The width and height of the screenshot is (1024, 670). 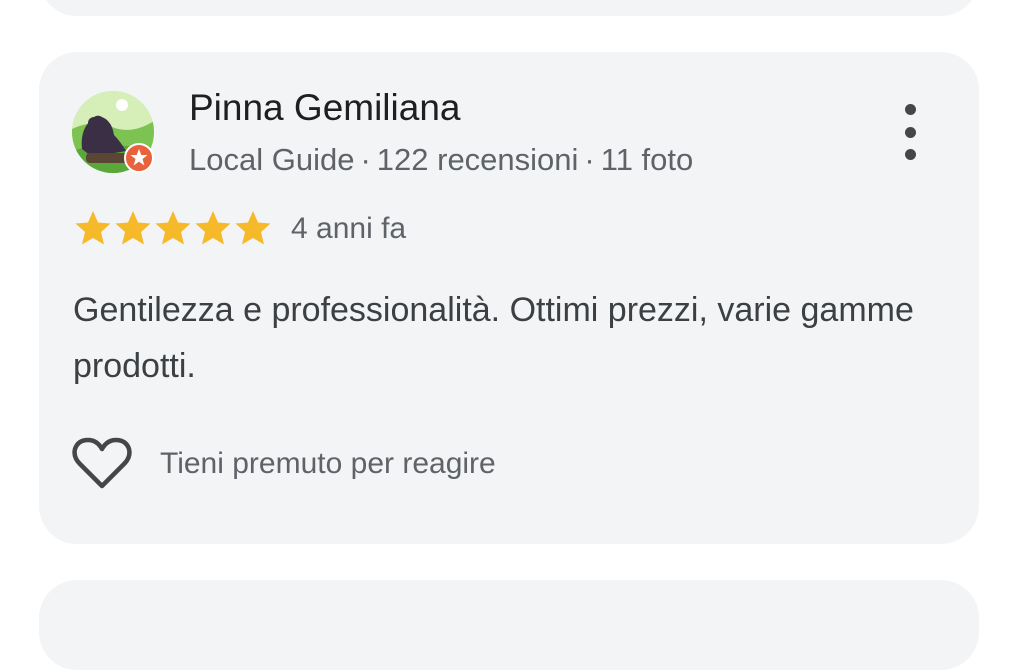 What do you see at coordinates (328, 463) in the screenshot?
I see `react-label: Tieni premuto per reagire` at bounding box center [328, 463].